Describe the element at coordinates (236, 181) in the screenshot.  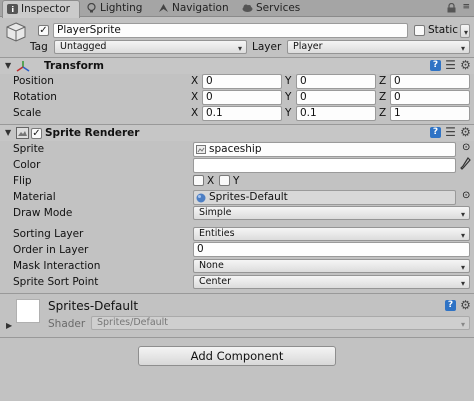
I see `flip-y-label: Y` at that location.